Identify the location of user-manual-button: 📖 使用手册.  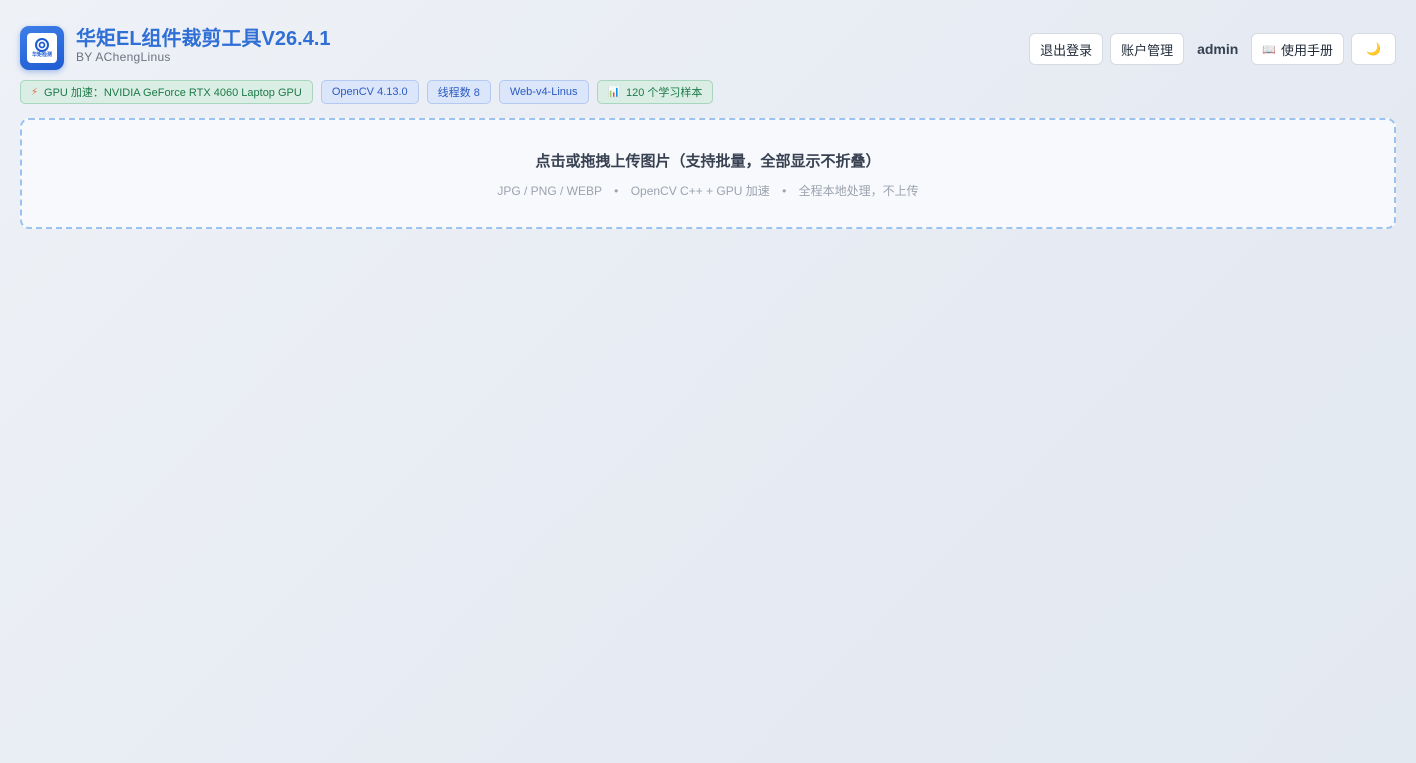
(1298, 49).